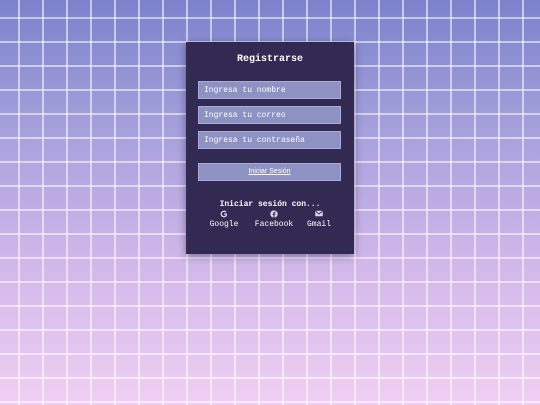 The width and height of the screenshot is (540, 405). I want to click on email-input, so click(269, 115).